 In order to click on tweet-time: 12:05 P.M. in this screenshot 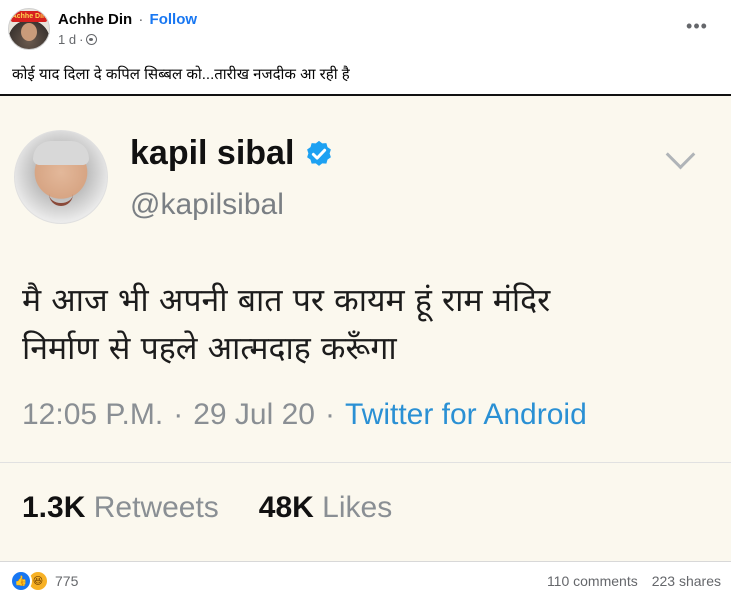, I will do `click(93, 414)`.